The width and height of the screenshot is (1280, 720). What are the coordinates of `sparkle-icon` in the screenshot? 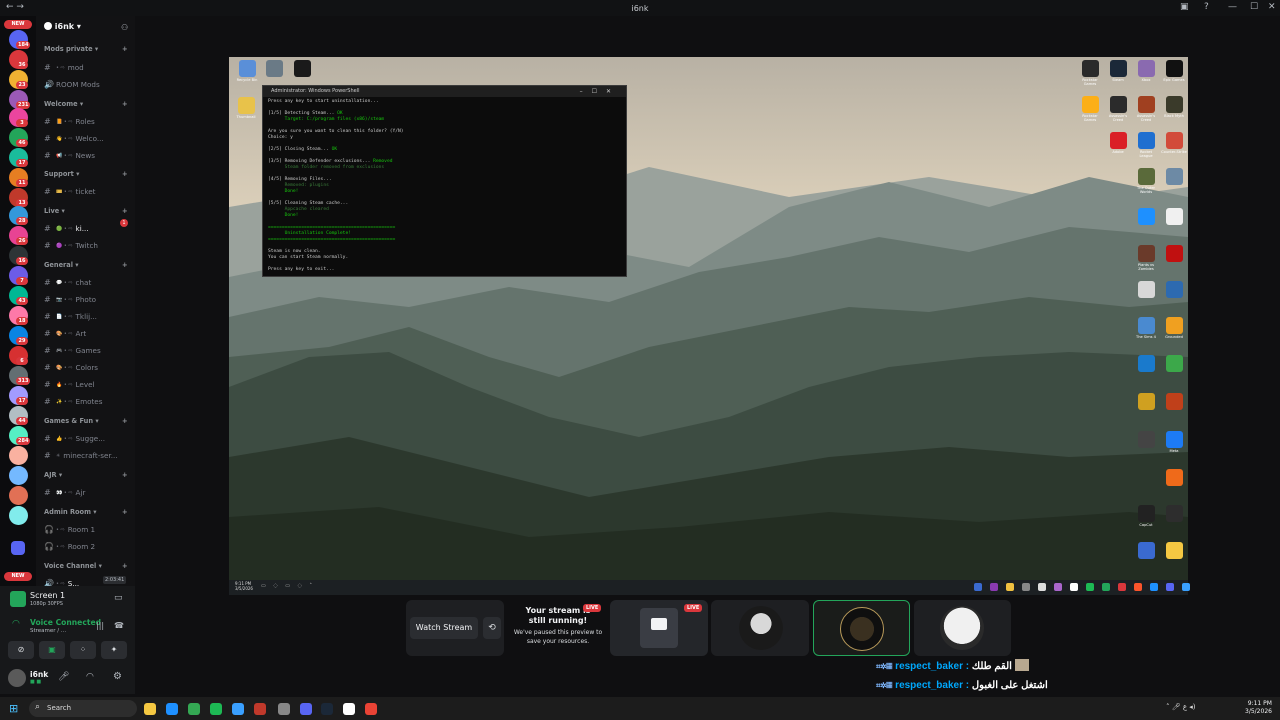 It's located at (284, 709).